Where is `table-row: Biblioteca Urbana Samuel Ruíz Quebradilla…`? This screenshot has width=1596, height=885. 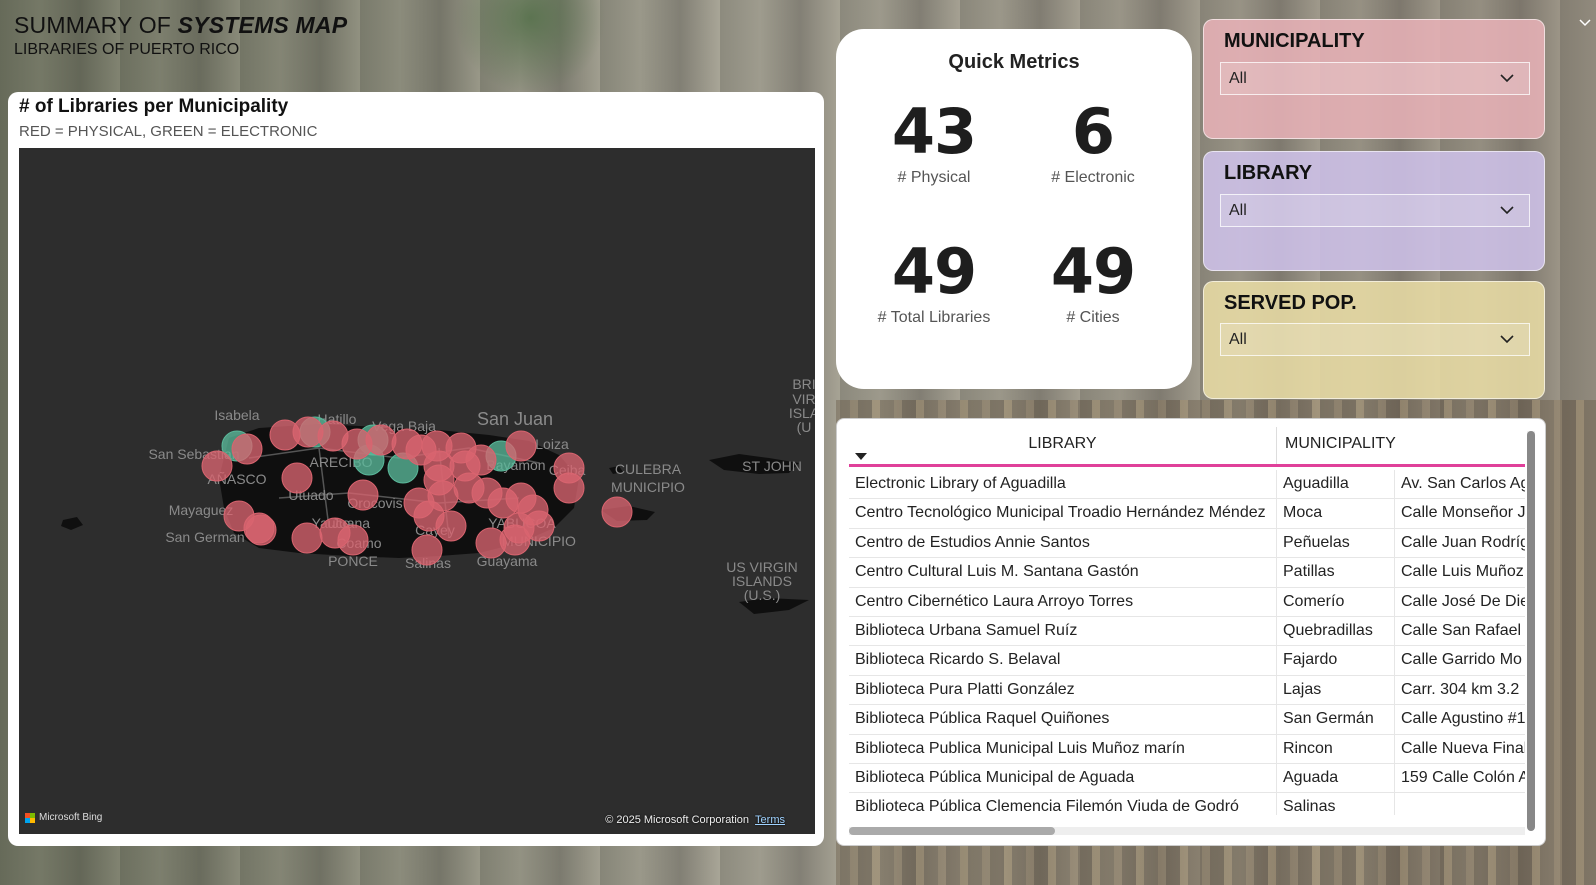
table-row: Biblioteca Urbana Samuel Ruíz Quebradilla… is located at coordinates (1187, 631).